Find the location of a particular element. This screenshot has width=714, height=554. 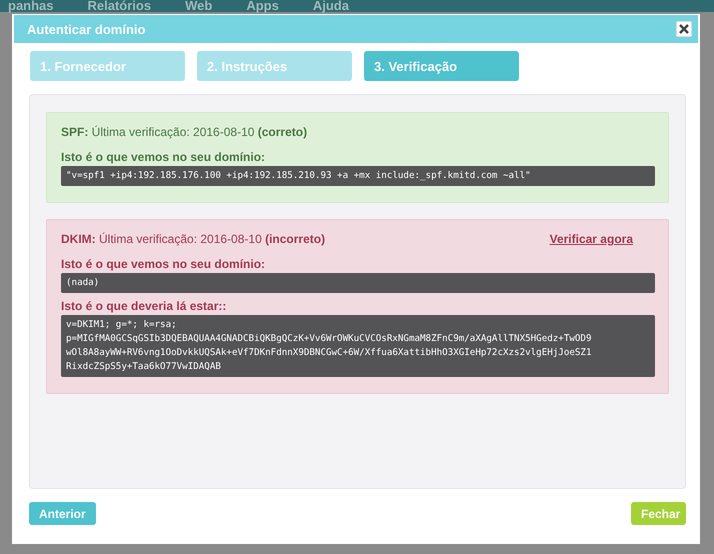

close-button is located at coordinates (684, 29).